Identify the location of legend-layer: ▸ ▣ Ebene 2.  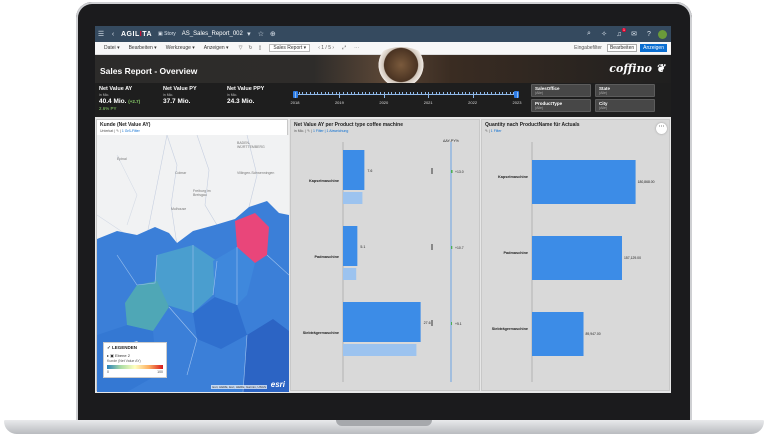
(135, 355).